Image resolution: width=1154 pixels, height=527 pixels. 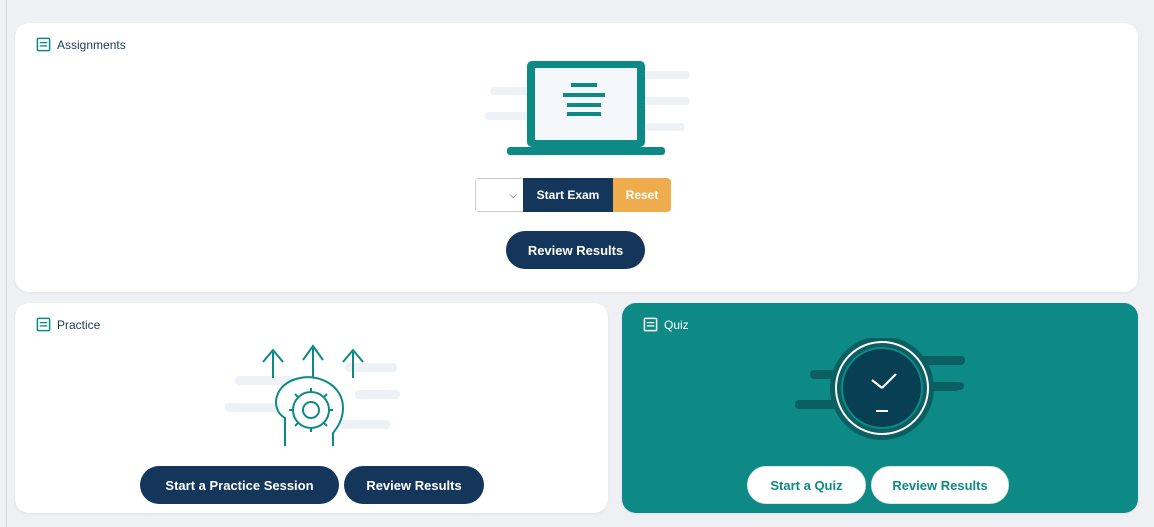 I want to click on quiz-title: Quiz, so click(x=676, y=324).